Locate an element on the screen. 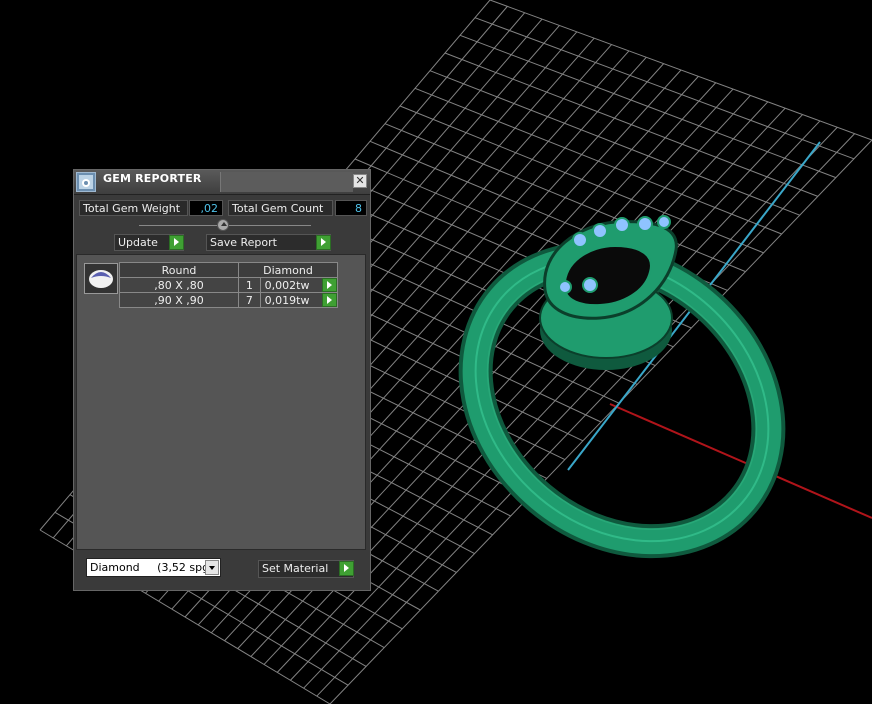 Image resolution: width=872 pixels, height=704 pixels. material-select: Diamond (3,52 spg) is located at coordinates (153, 567).